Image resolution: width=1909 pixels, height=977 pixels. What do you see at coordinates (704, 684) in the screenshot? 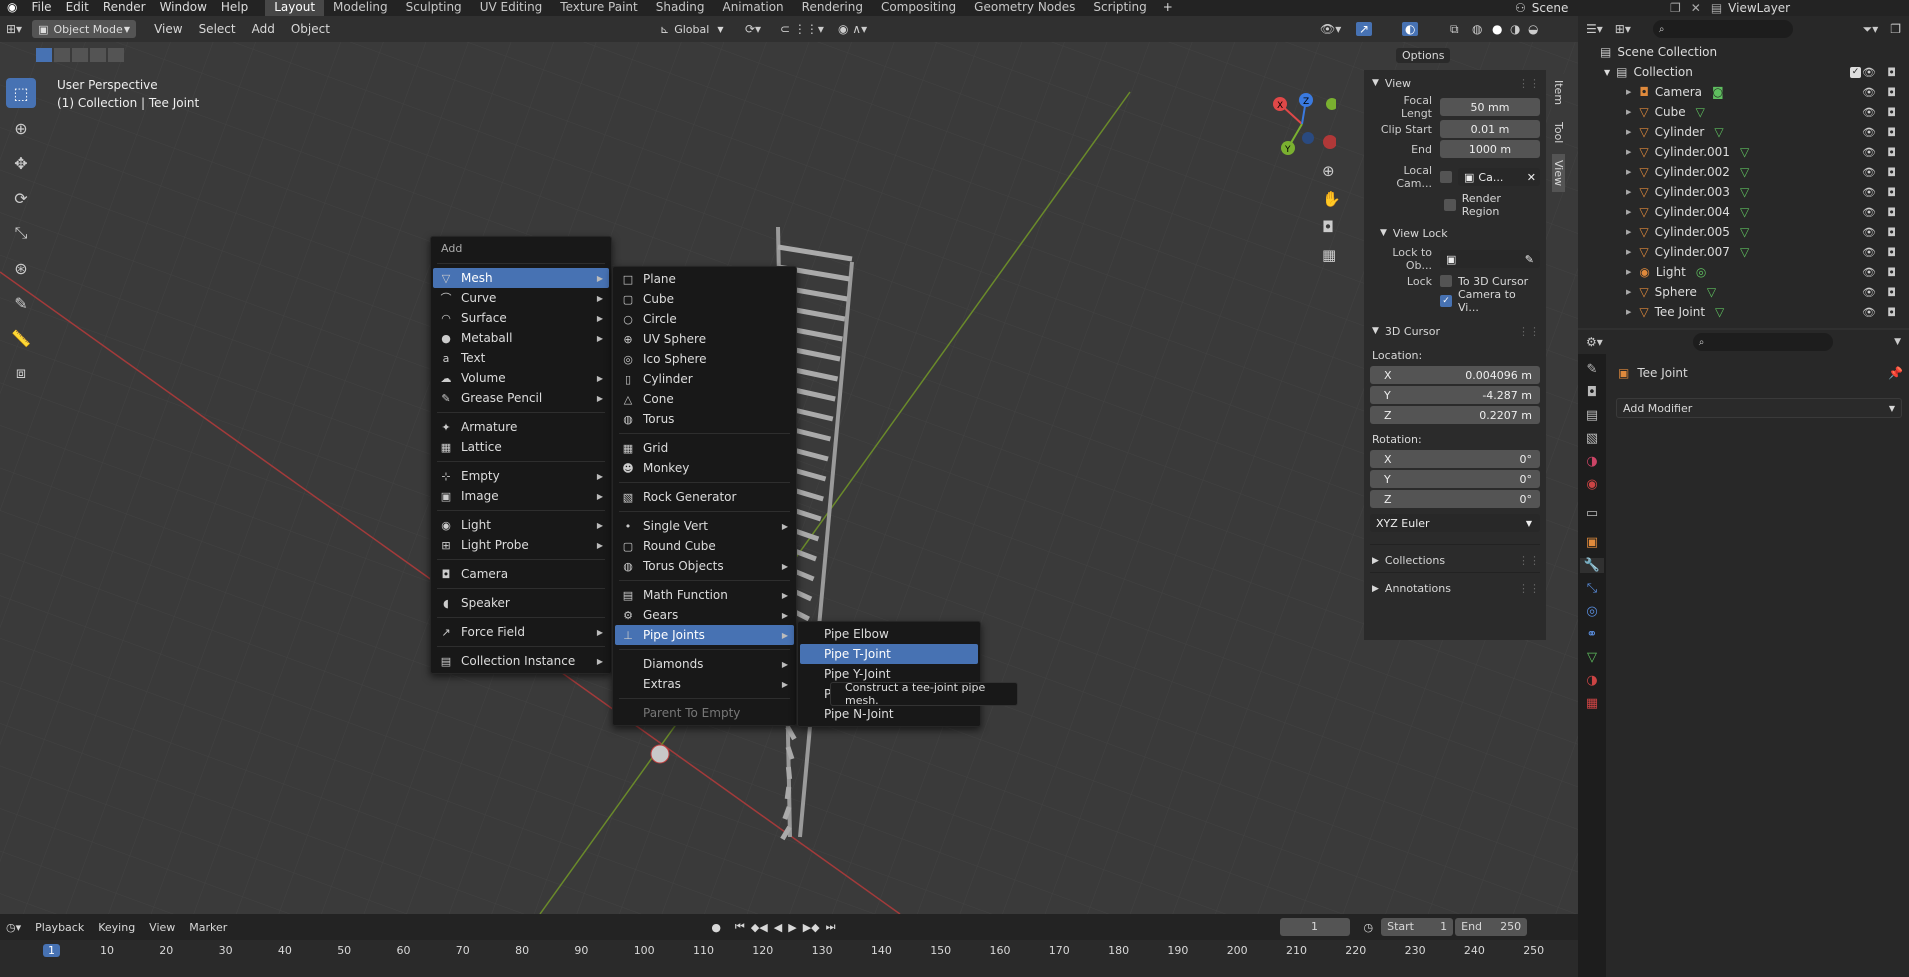
I see `menu-item-extras: Extras ▶` at bounding box center [704, 684].